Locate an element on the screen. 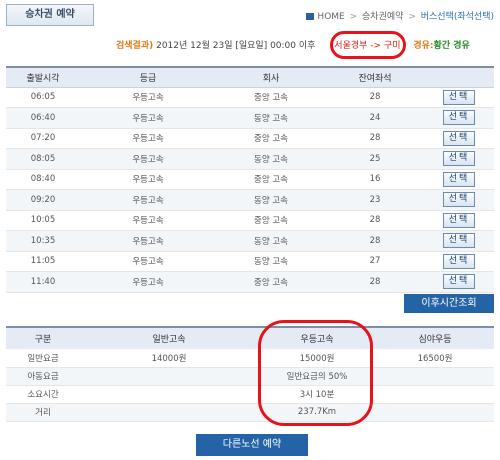 The width and height of the screenshot is (500, 460). table-row: 09:20 우등고속 동양 고속 23 선택 is located at coordinates (250, 200).